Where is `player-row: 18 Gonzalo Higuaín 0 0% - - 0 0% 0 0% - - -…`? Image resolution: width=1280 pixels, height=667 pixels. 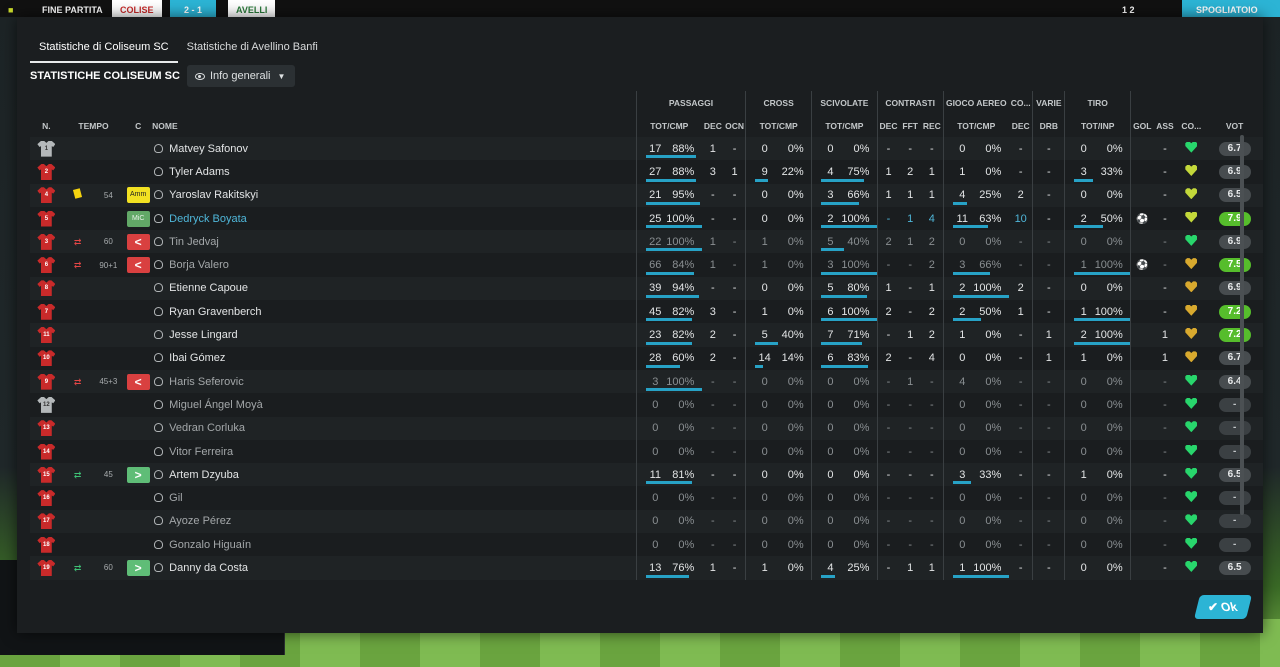 player-row: 18 Gonzalo Higuaín 0 0% - - 0 0% 0 0% - - -… is located at coordinates (646, 545).